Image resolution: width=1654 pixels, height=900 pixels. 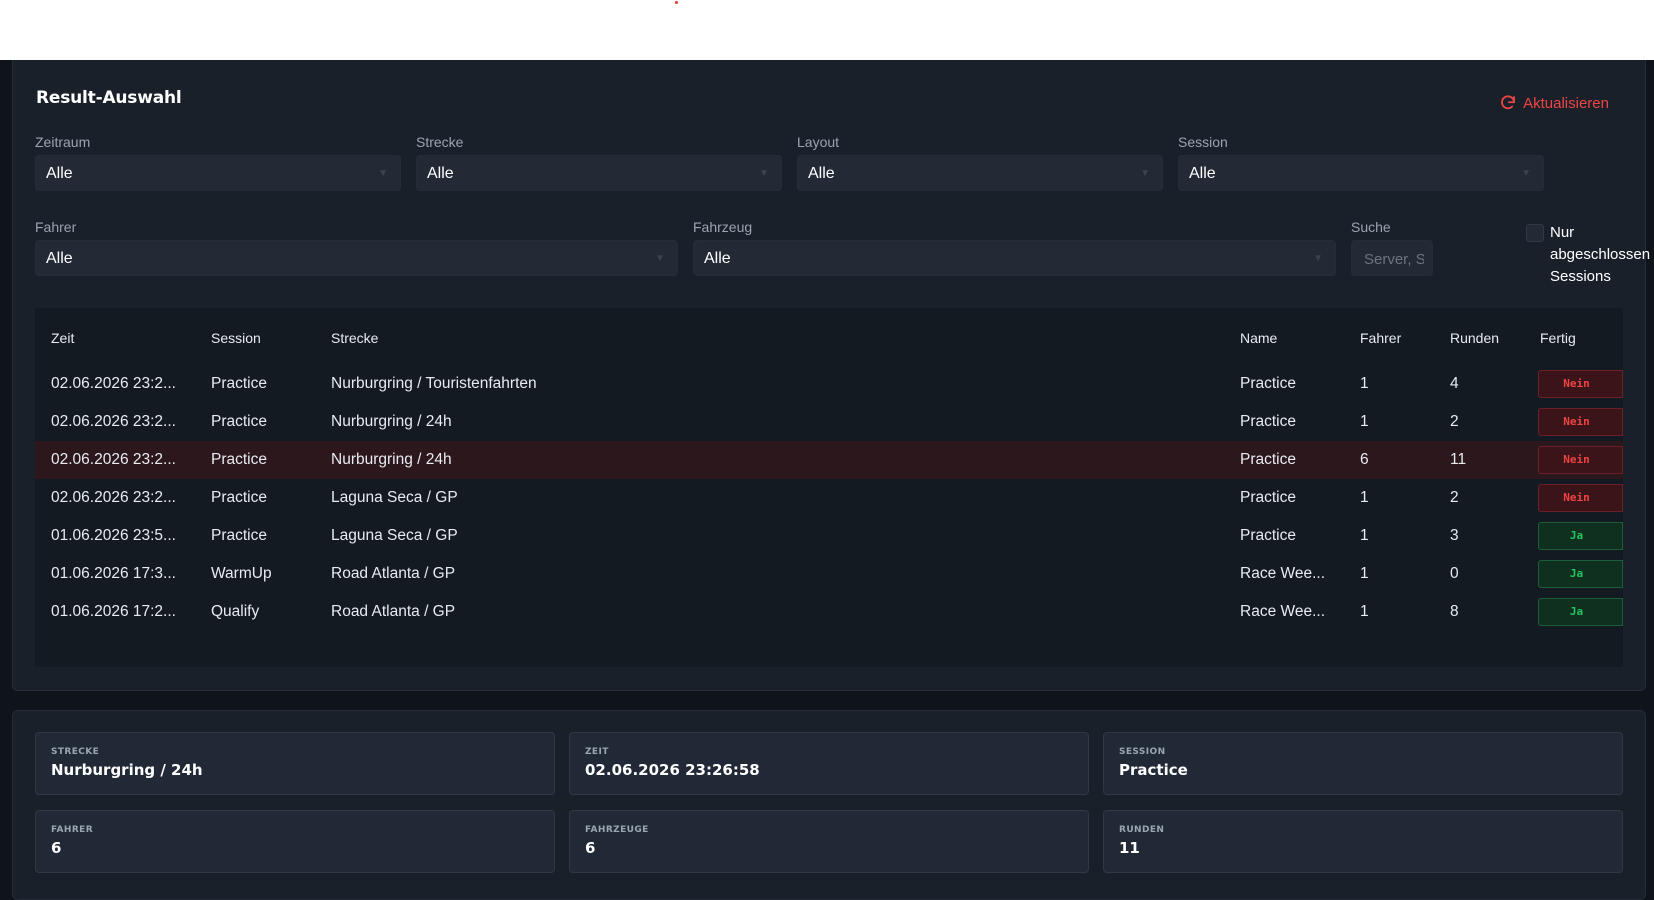 What do you see at coordinates (1142, 830) in the screenshot?
I see `detail-label: RUNDEN` at bounding box center [1142, 830].